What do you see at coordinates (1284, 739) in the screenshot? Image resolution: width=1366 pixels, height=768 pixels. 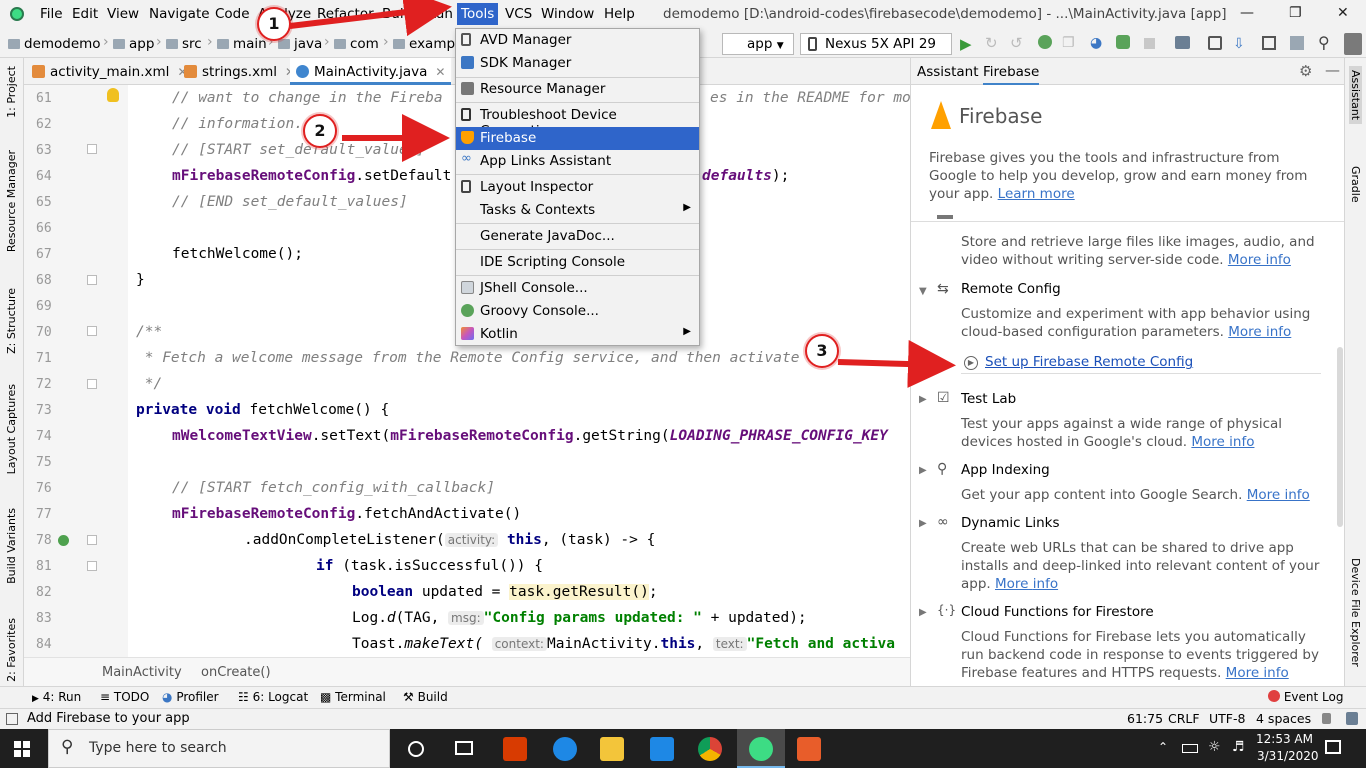 I see `taskbar-time: 12:53 AM` at bounding box center [1284, 739].